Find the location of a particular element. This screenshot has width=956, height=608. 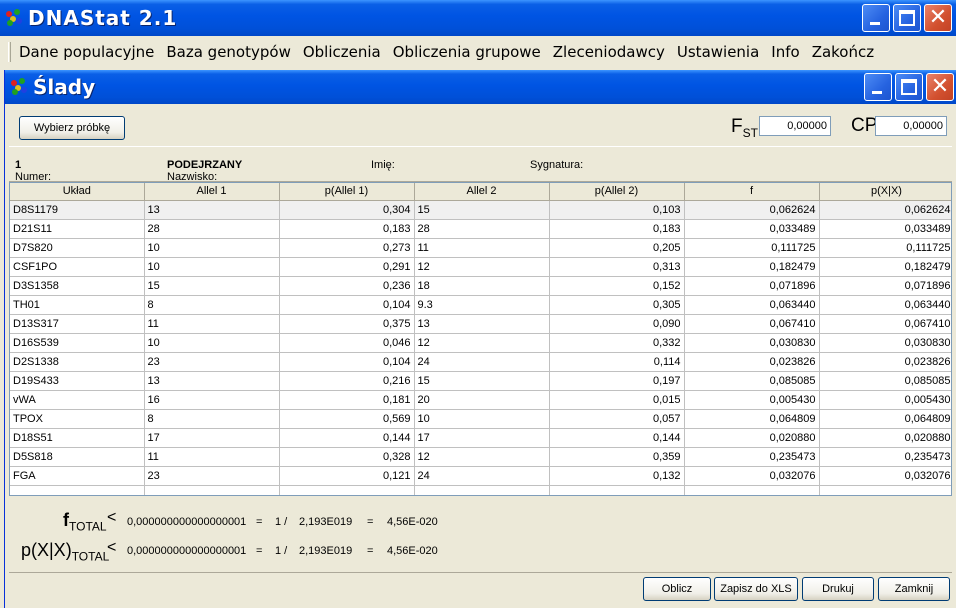

table-cell: 0,067410 is located at coordinates (752, 324).